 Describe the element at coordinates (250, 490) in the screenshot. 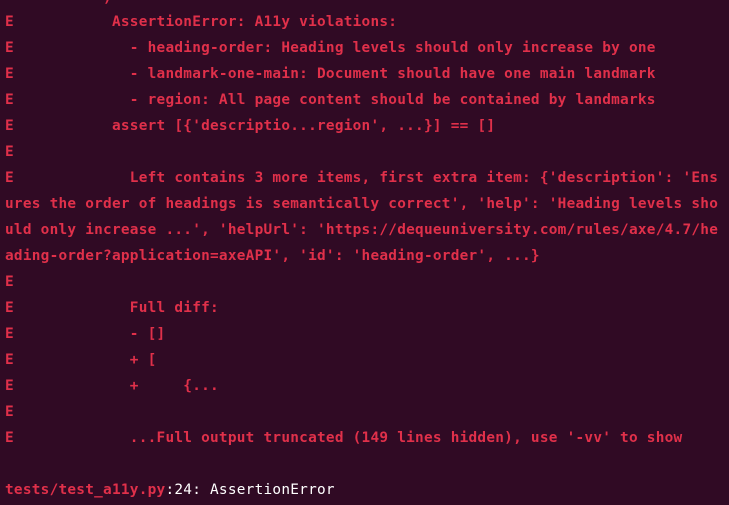

I see `error-location: :24: AssertionError` at that location.